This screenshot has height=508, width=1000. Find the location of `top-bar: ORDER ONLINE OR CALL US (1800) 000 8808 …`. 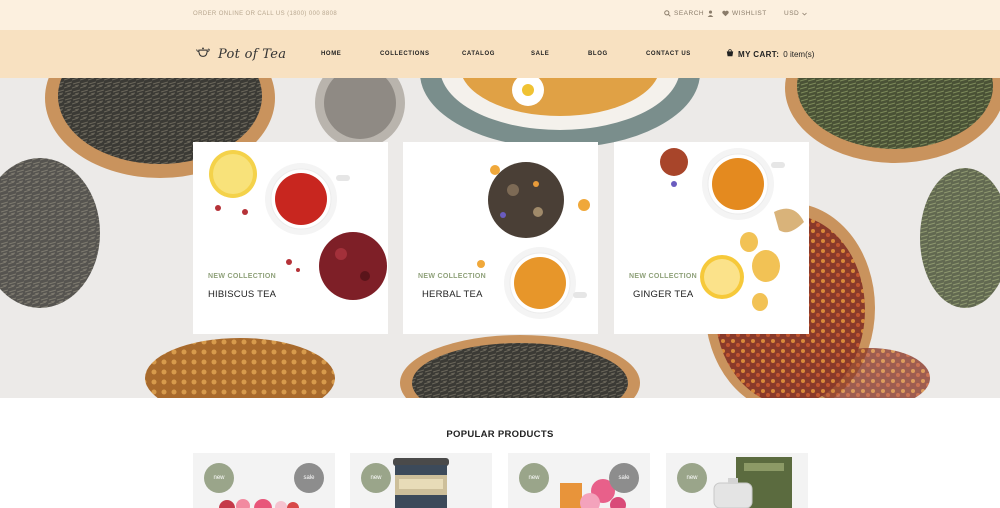

top-bar: ORDER ONLINE OR CALL US (1800) 000 8808 … is located at coordinates (500, 15).